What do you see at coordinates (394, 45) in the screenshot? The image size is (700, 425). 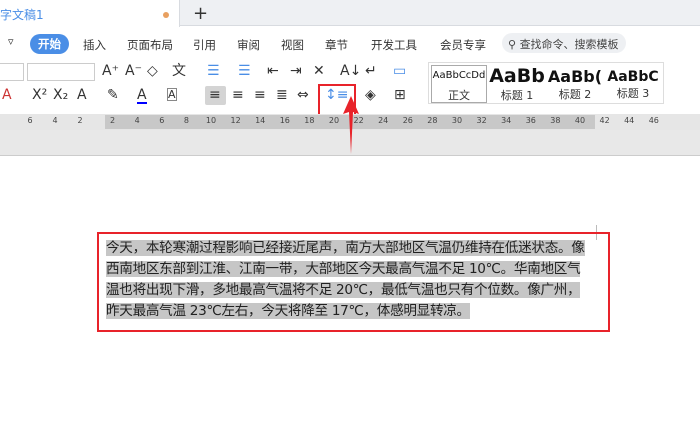 I see `menu-developer: 开发工具` at bounding box center [394, 45].